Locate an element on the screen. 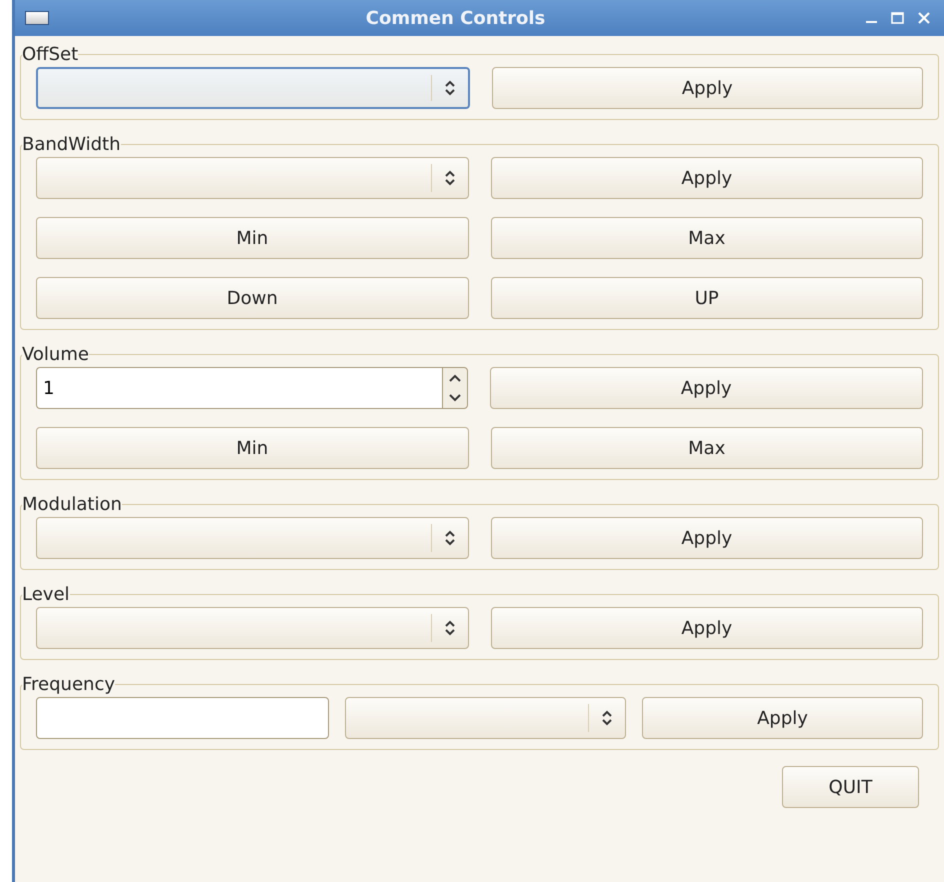  quit-button: QUIT is located at coordinates (850, 787).